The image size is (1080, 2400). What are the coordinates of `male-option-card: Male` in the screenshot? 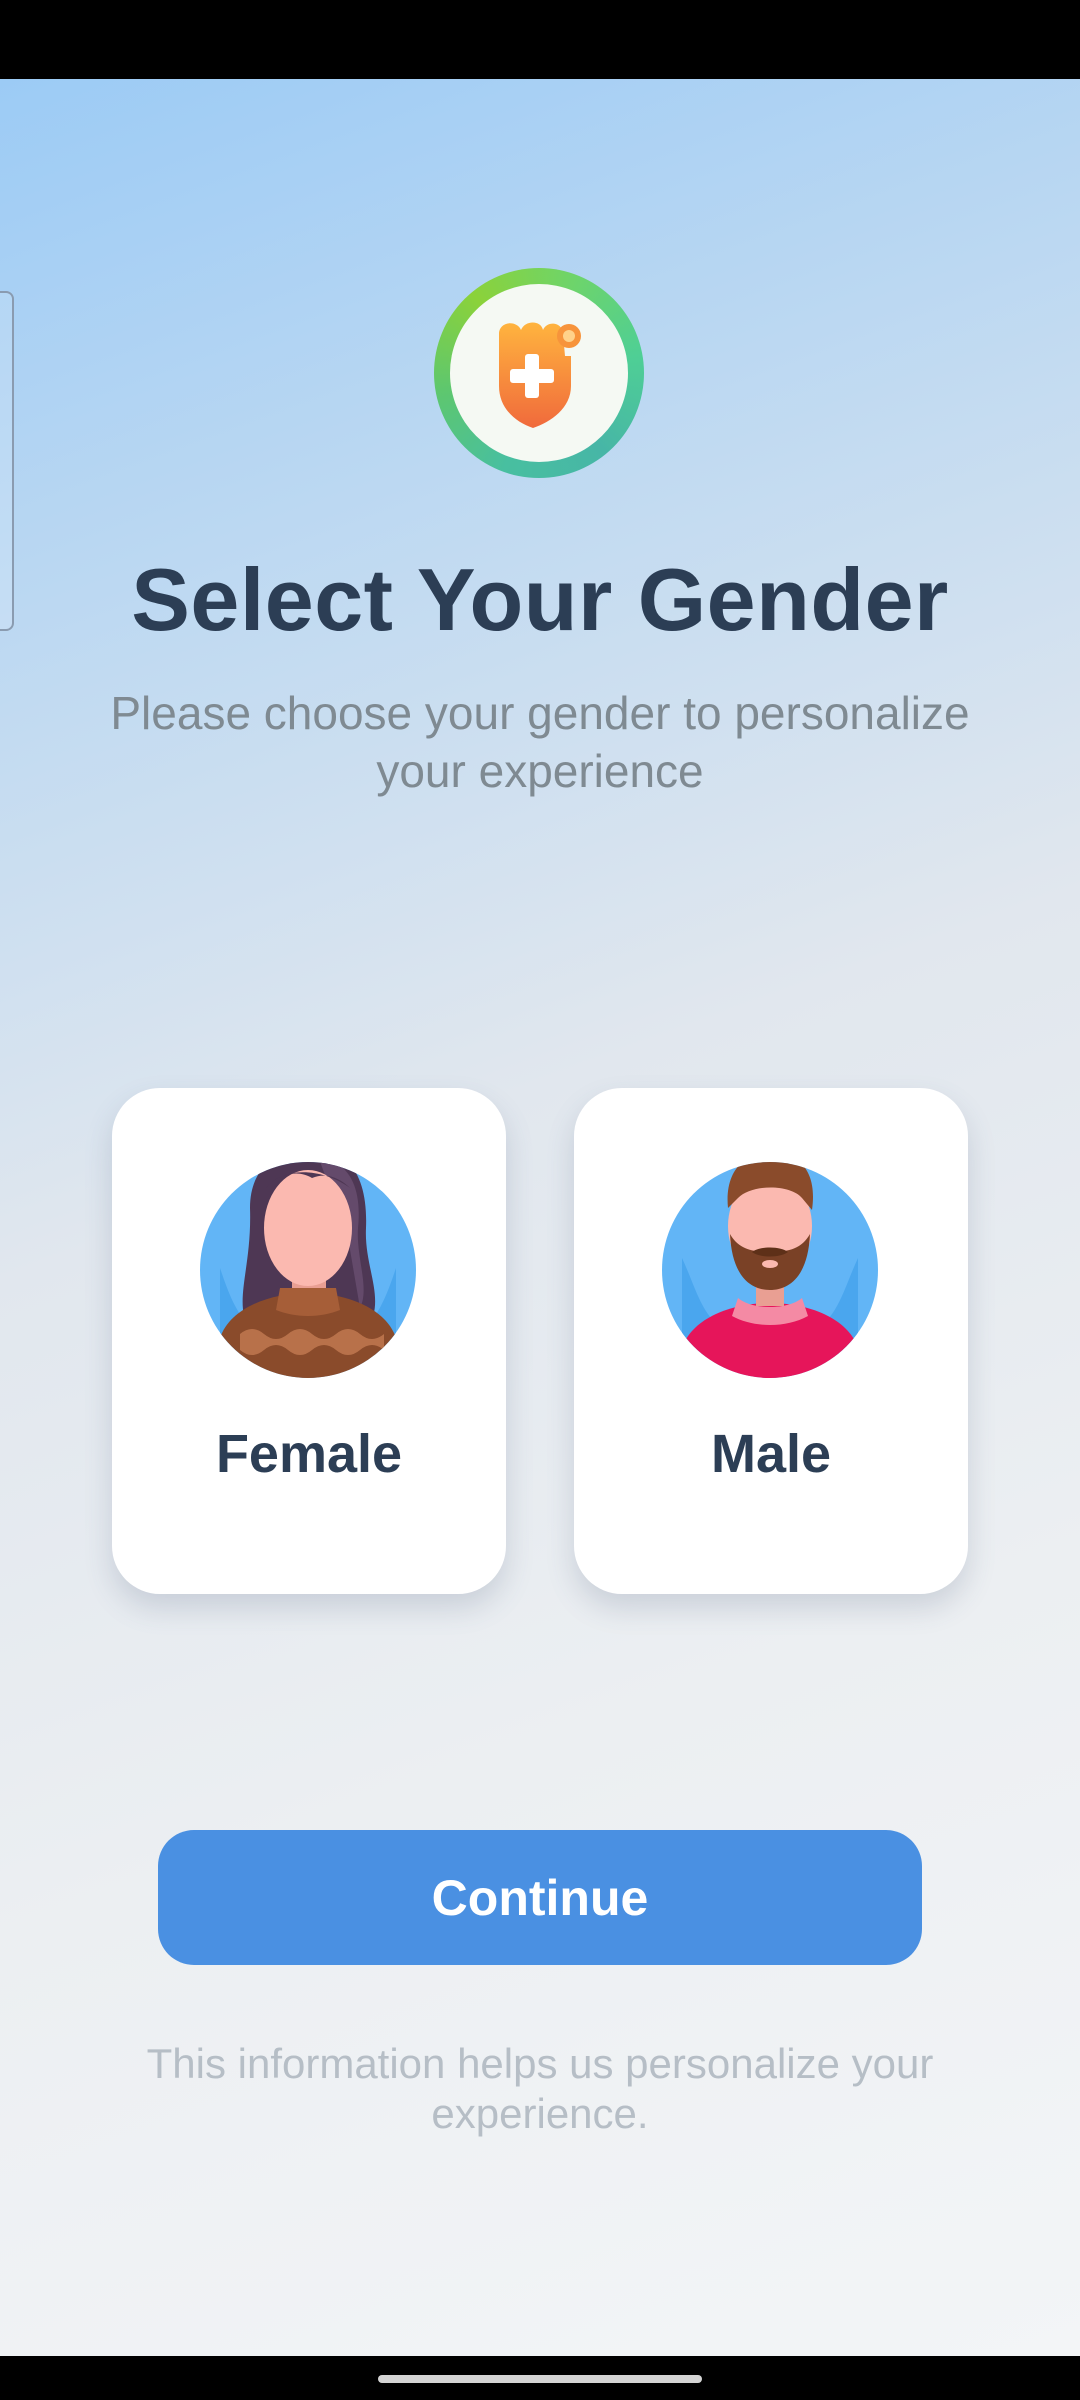 It's located at (771, 1341).